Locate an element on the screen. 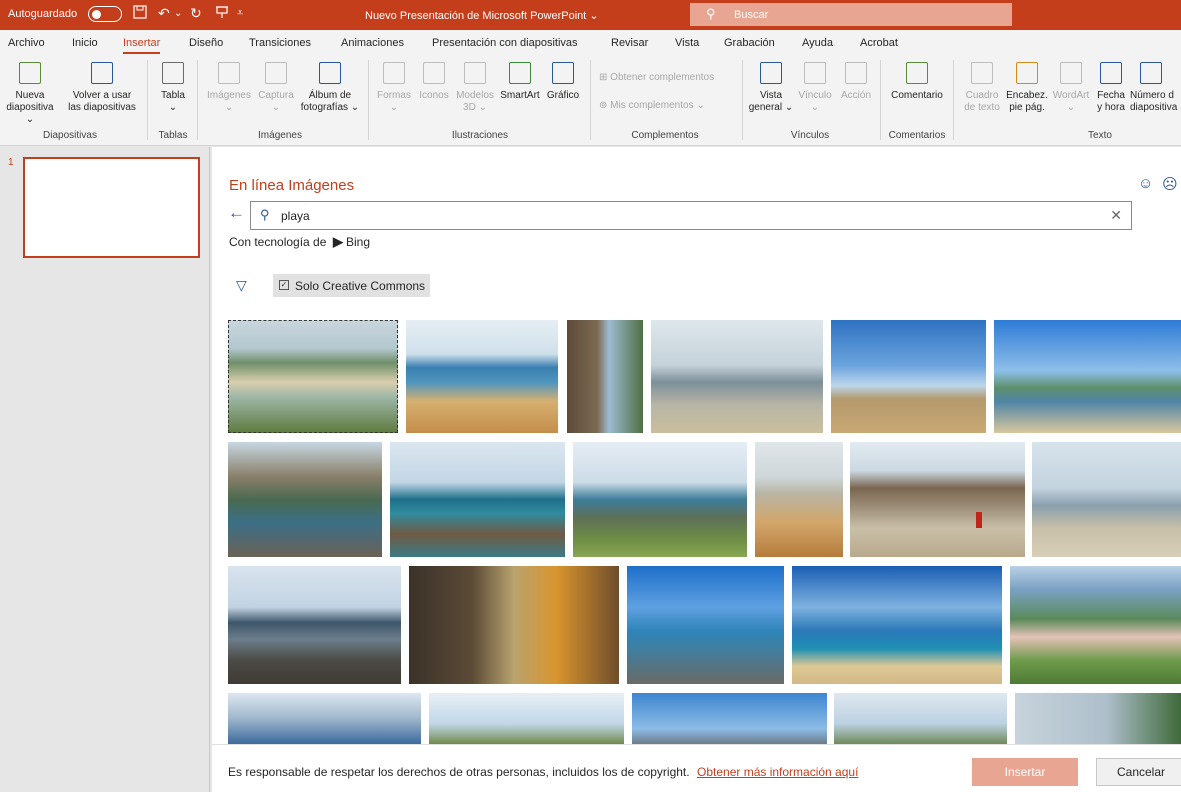 This screenshot has width=1181, height=792. title-search-box: ⚲ Buscar is located at coordinates (851, 14).